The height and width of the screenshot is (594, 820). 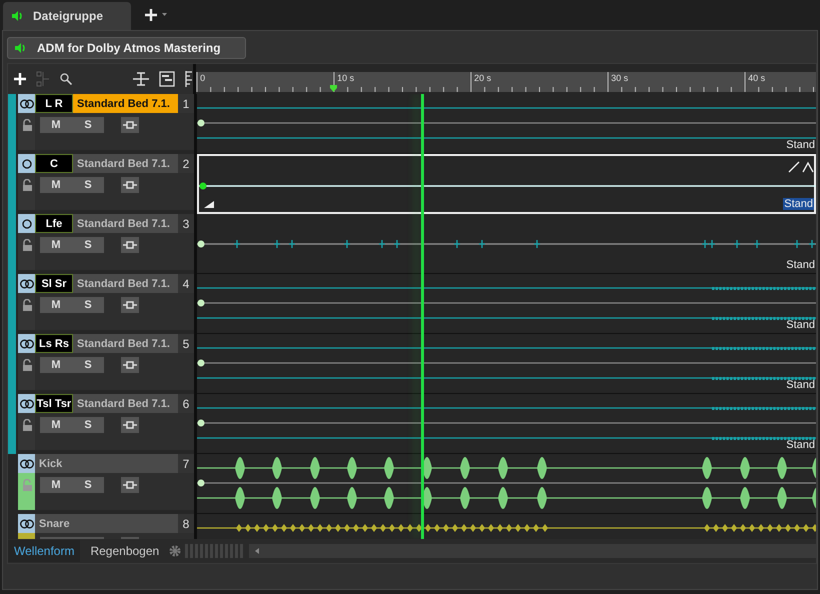 What do you see at coordinates (54, 163) in the screenshot?
I see `channel-label: C` at bounding box center [54, 163].